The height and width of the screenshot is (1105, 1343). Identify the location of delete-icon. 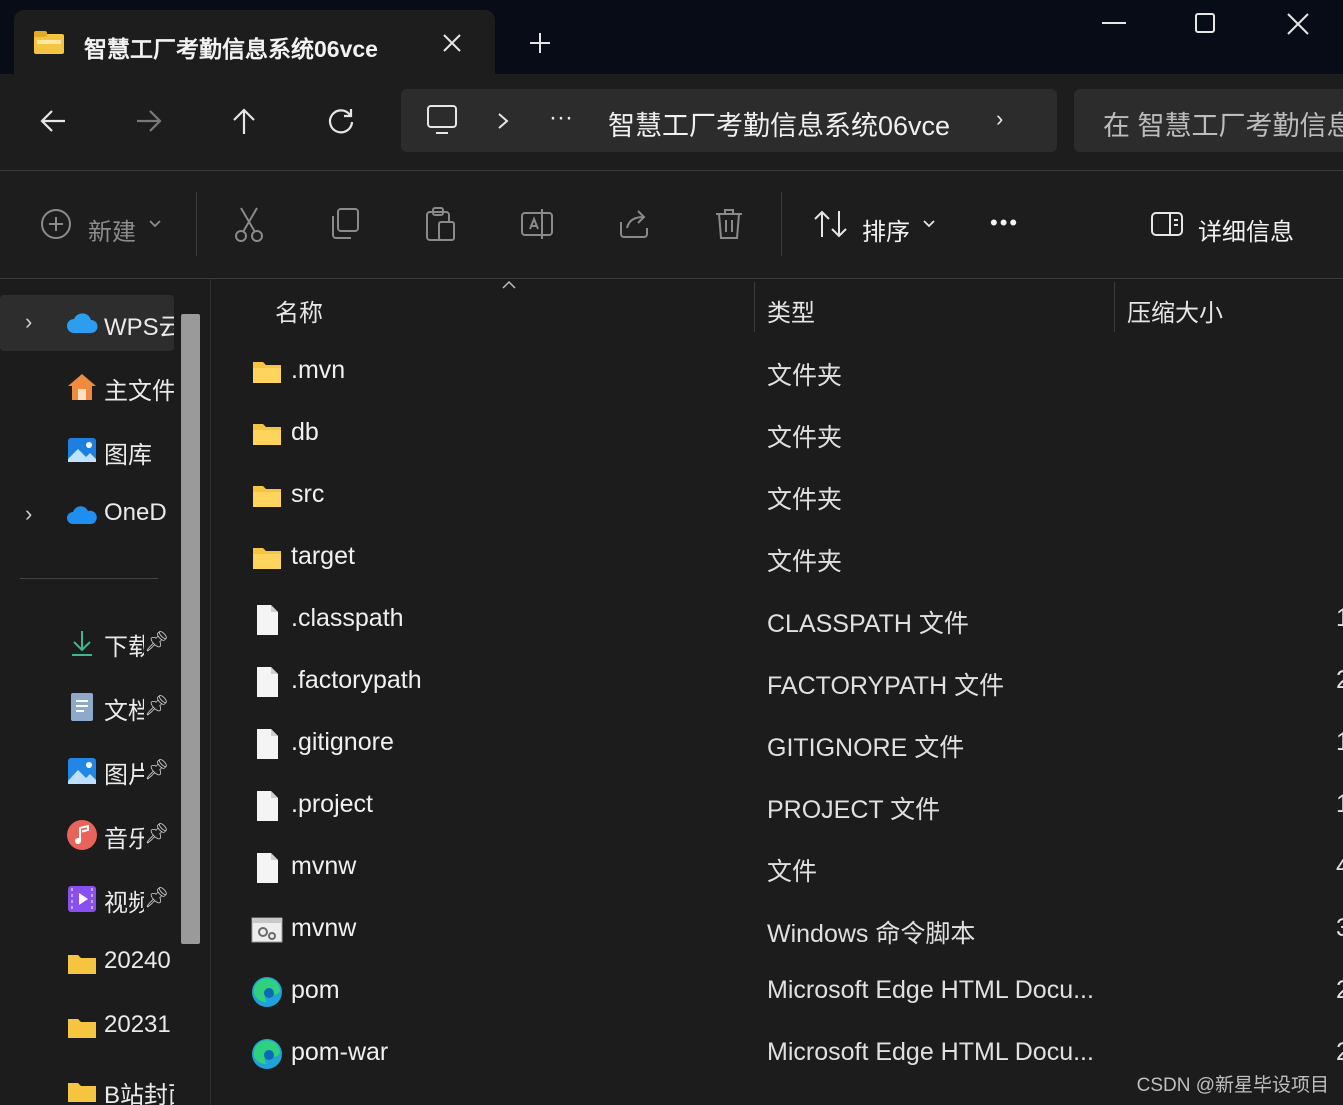
(729, 224).